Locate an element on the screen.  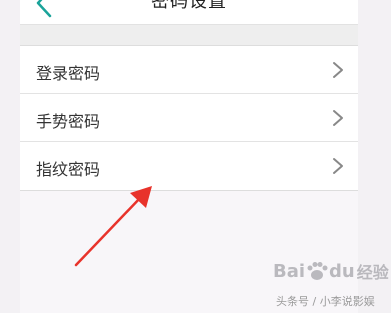
logo-cn-text: 经验 is located at coordinates (372, 272).